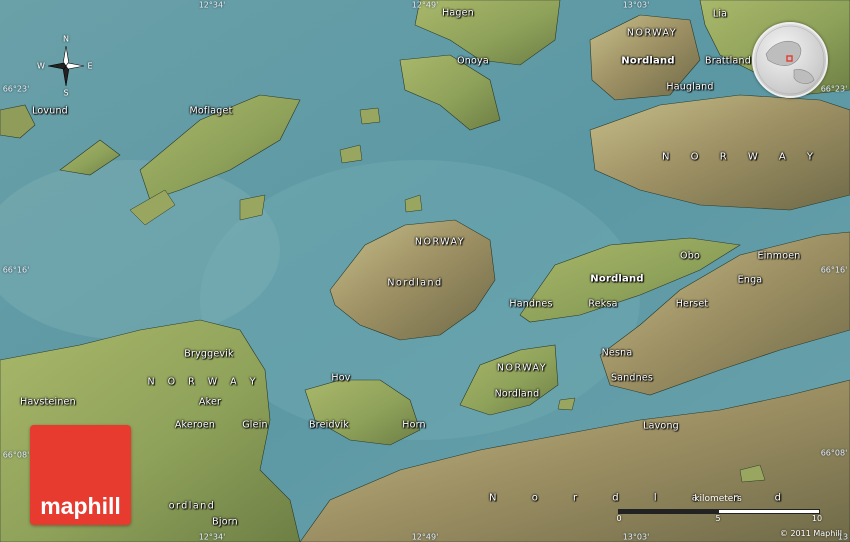  I want to click on coord-left-2: 66°16', so click(16, 270).